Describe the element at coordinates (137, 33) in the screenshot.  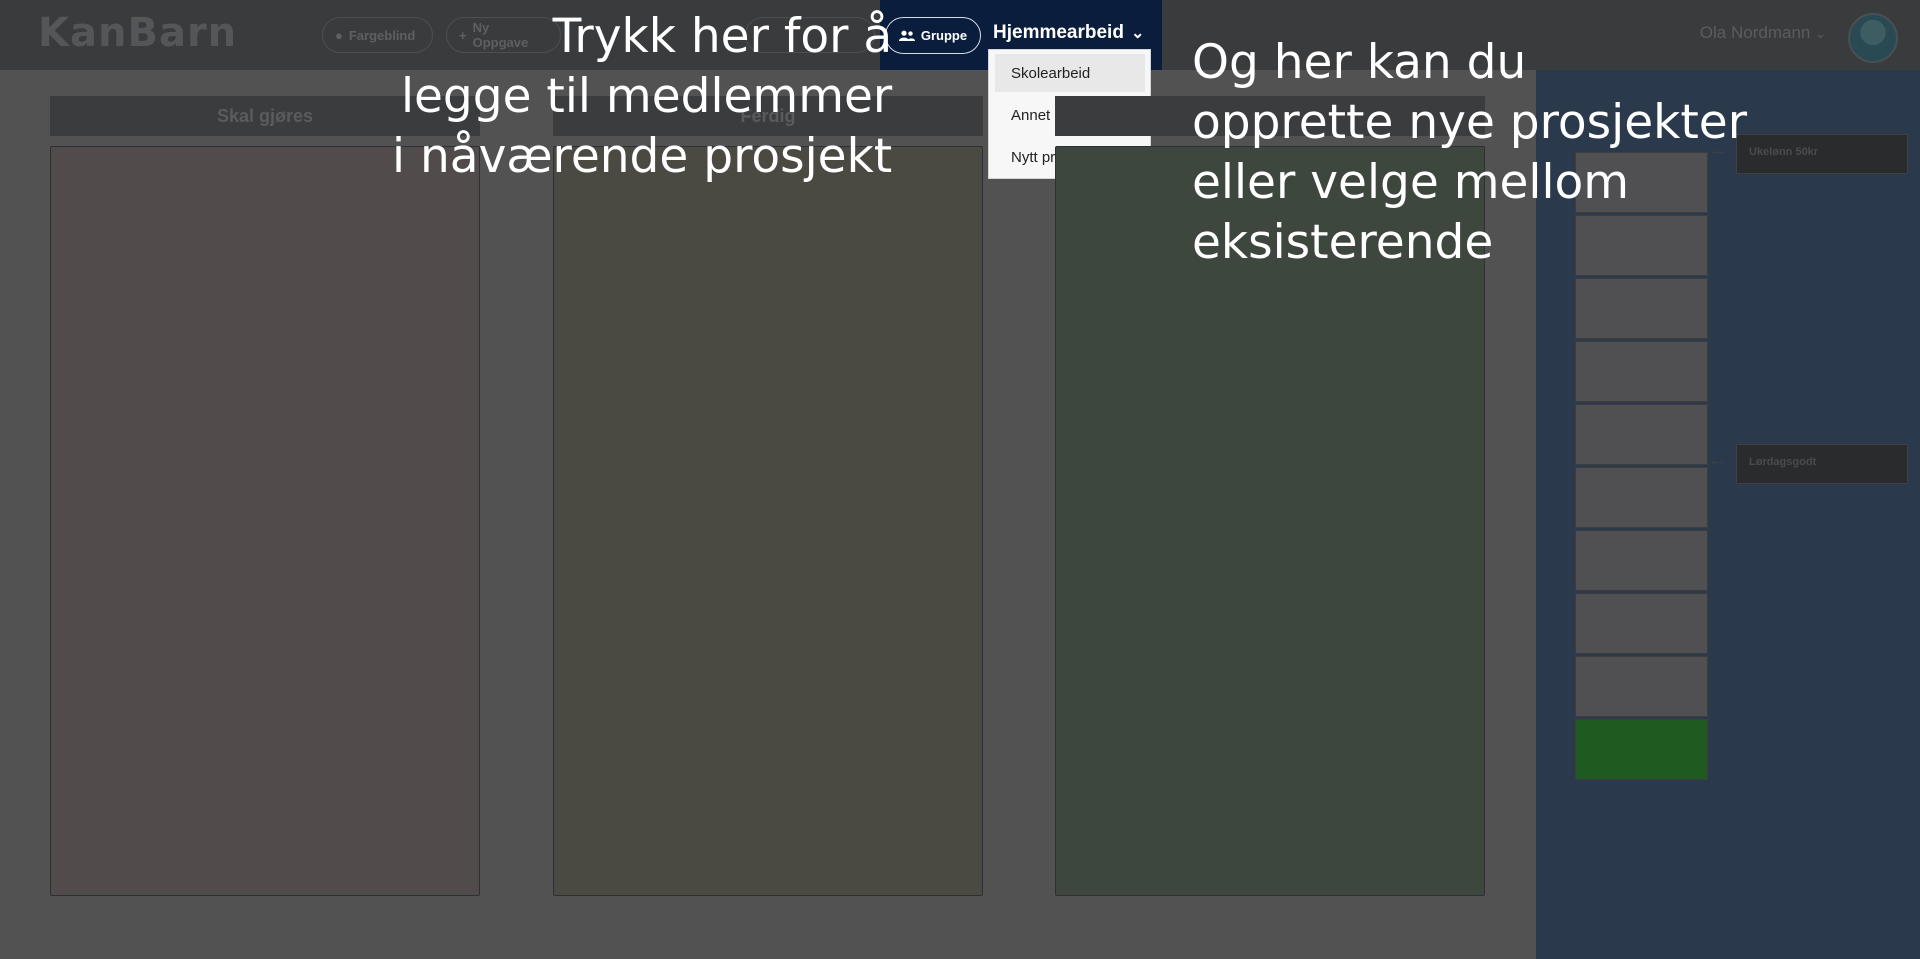
I see `app-logo: KanBarn` at that location.